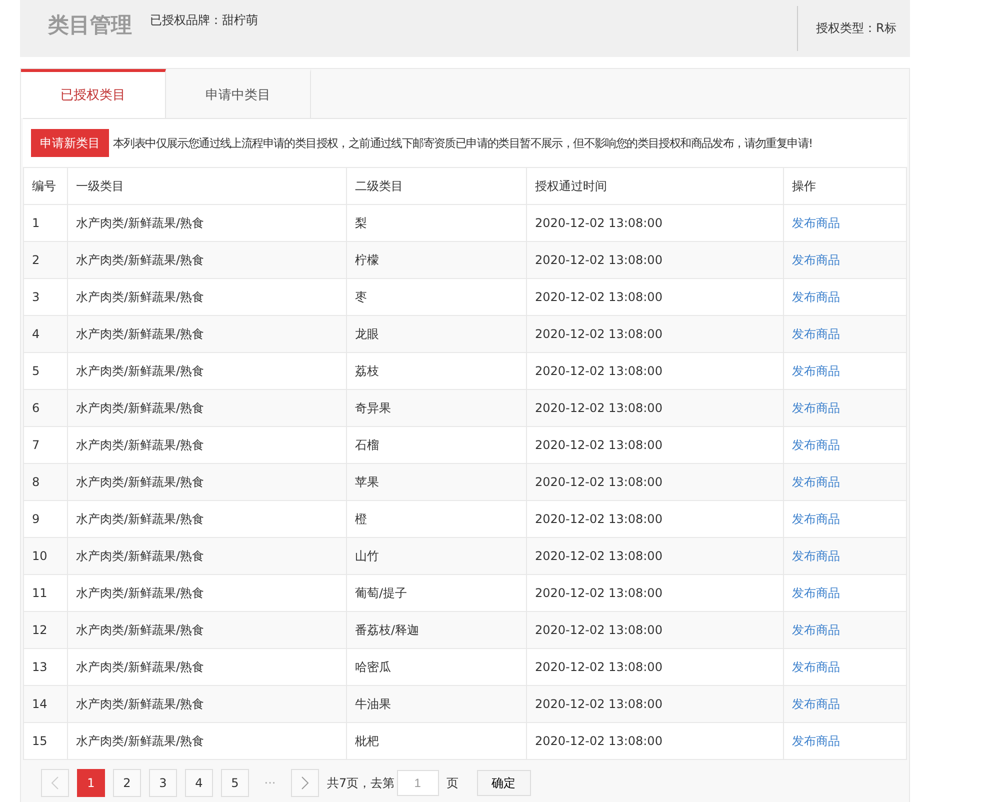 This screenshot has width=994, height=802. What do you see at coordinates (655, 186) in the screenshot?
I see `column-header: 授权通过时间` at bounding box center [655, 186].